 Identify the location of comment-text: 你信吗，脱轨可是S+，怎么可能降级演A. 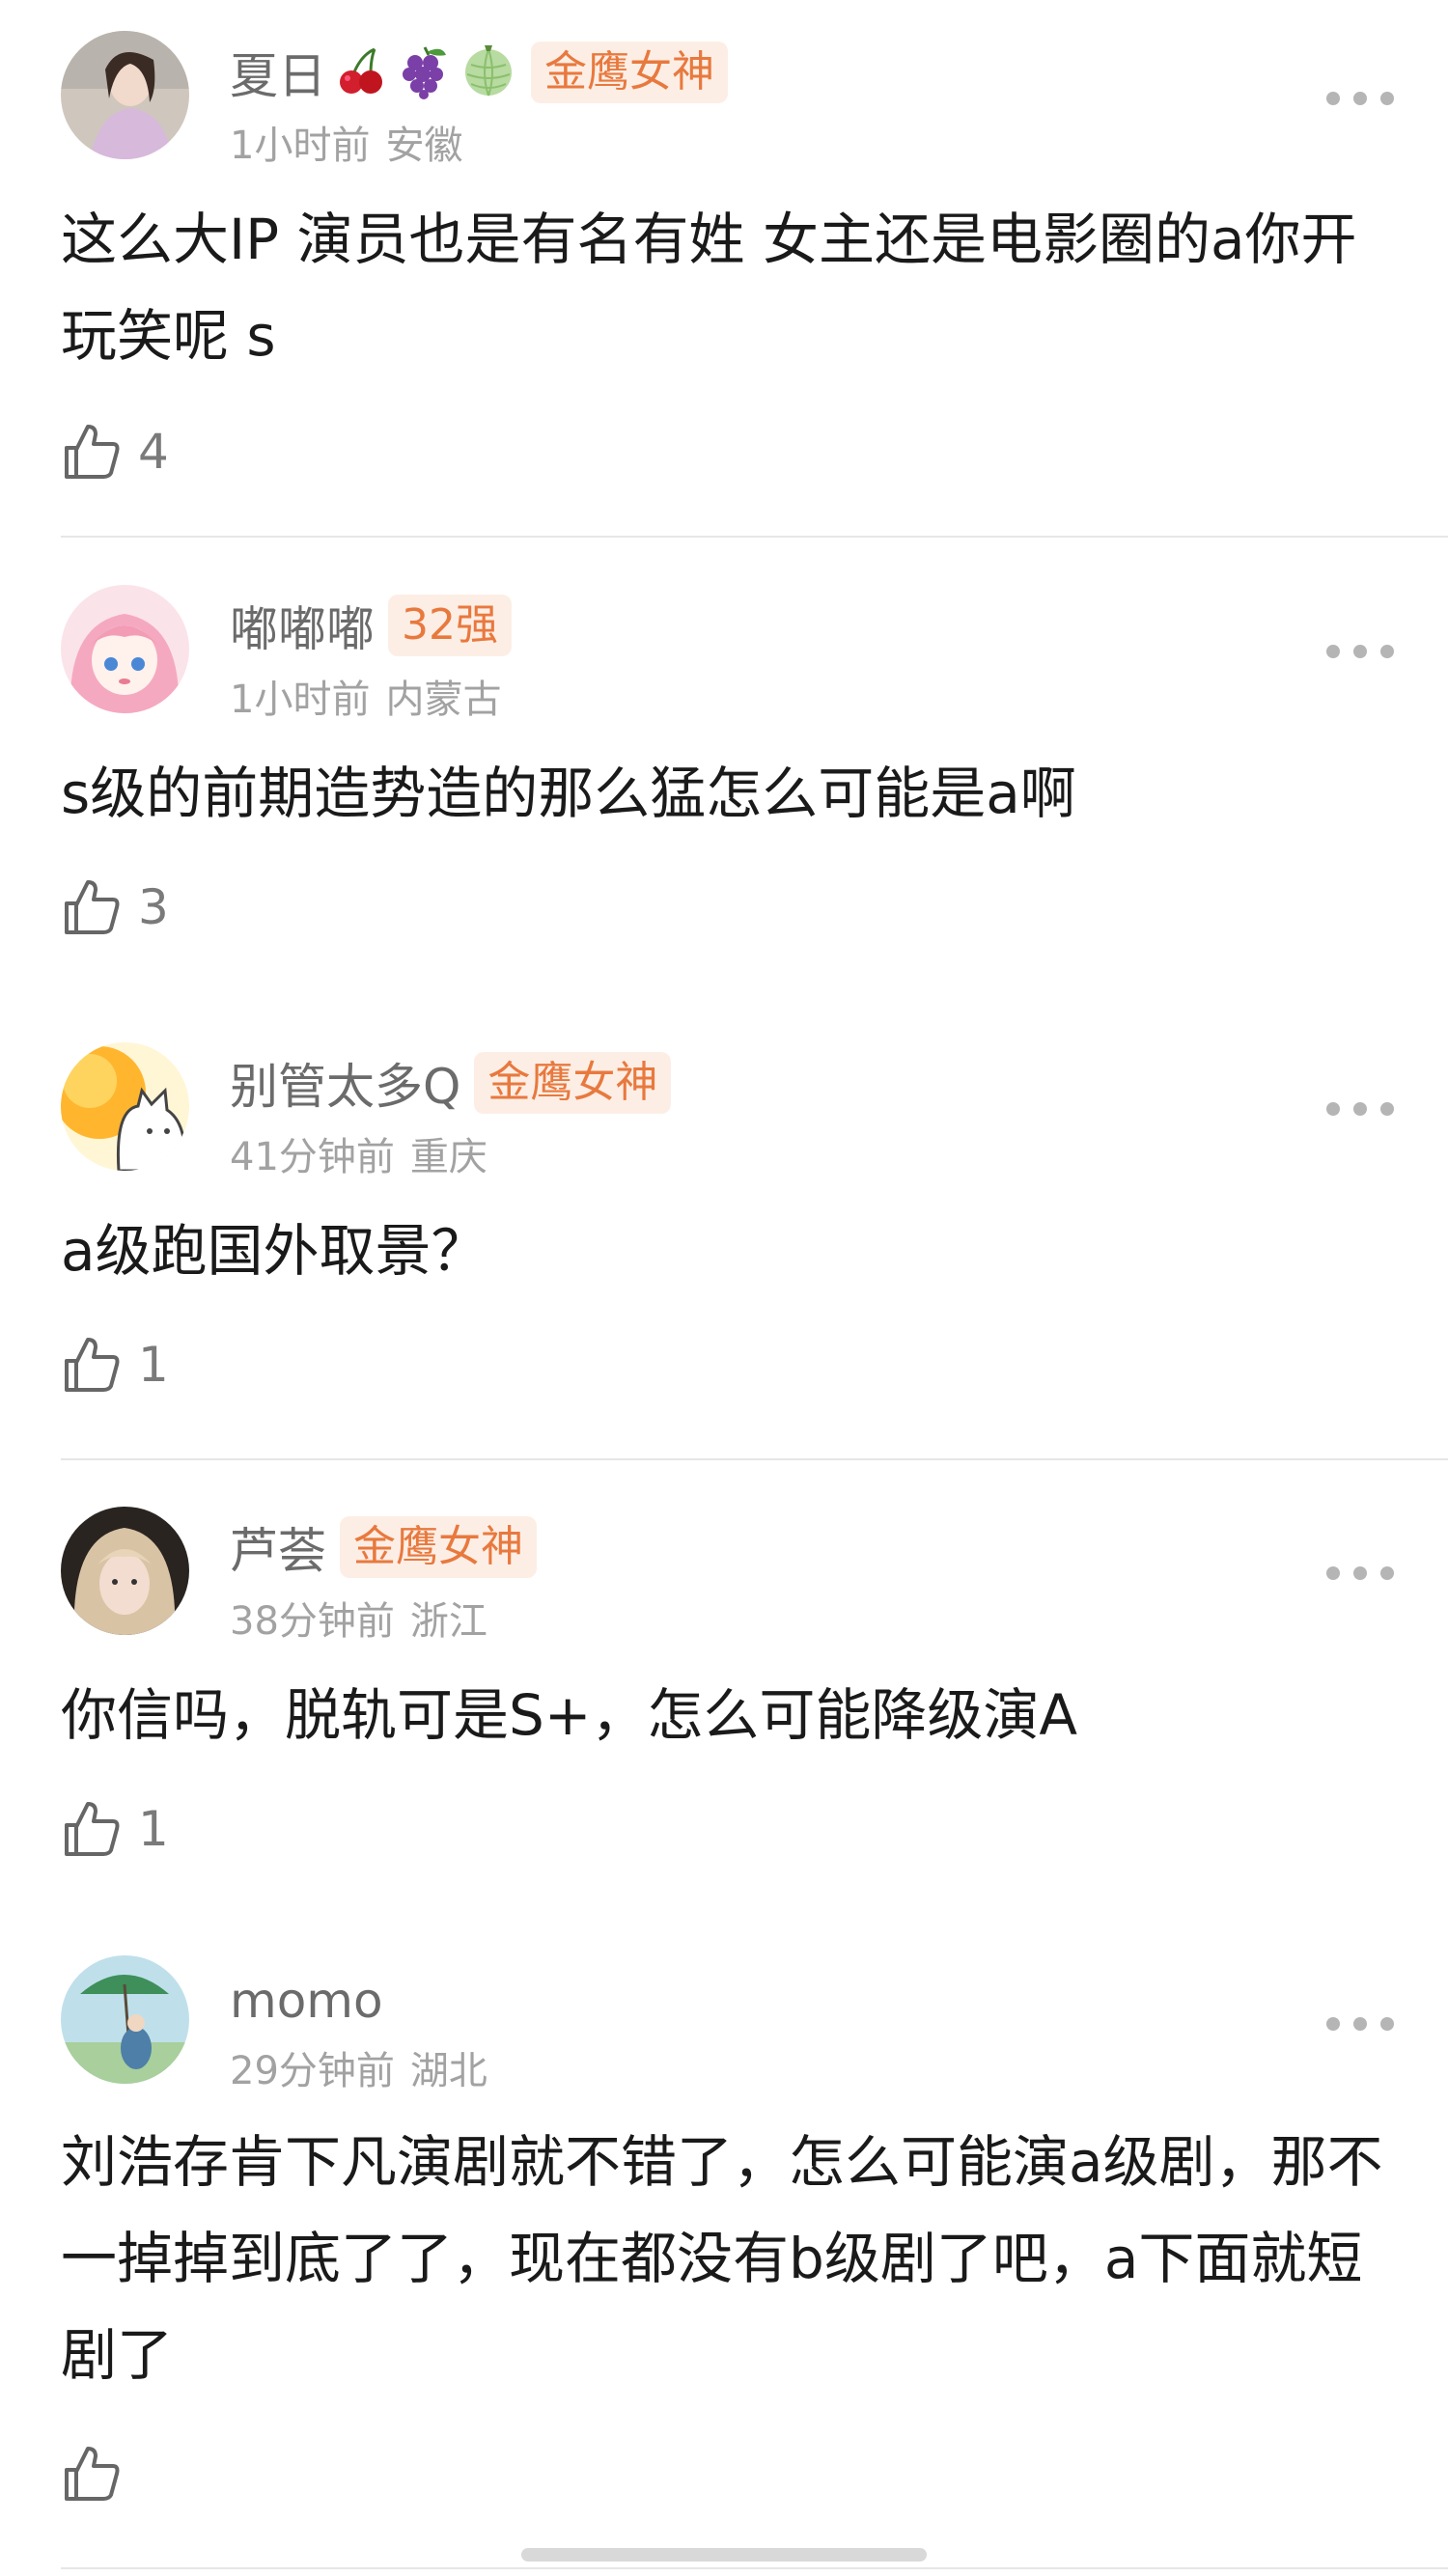
(569, 1715).